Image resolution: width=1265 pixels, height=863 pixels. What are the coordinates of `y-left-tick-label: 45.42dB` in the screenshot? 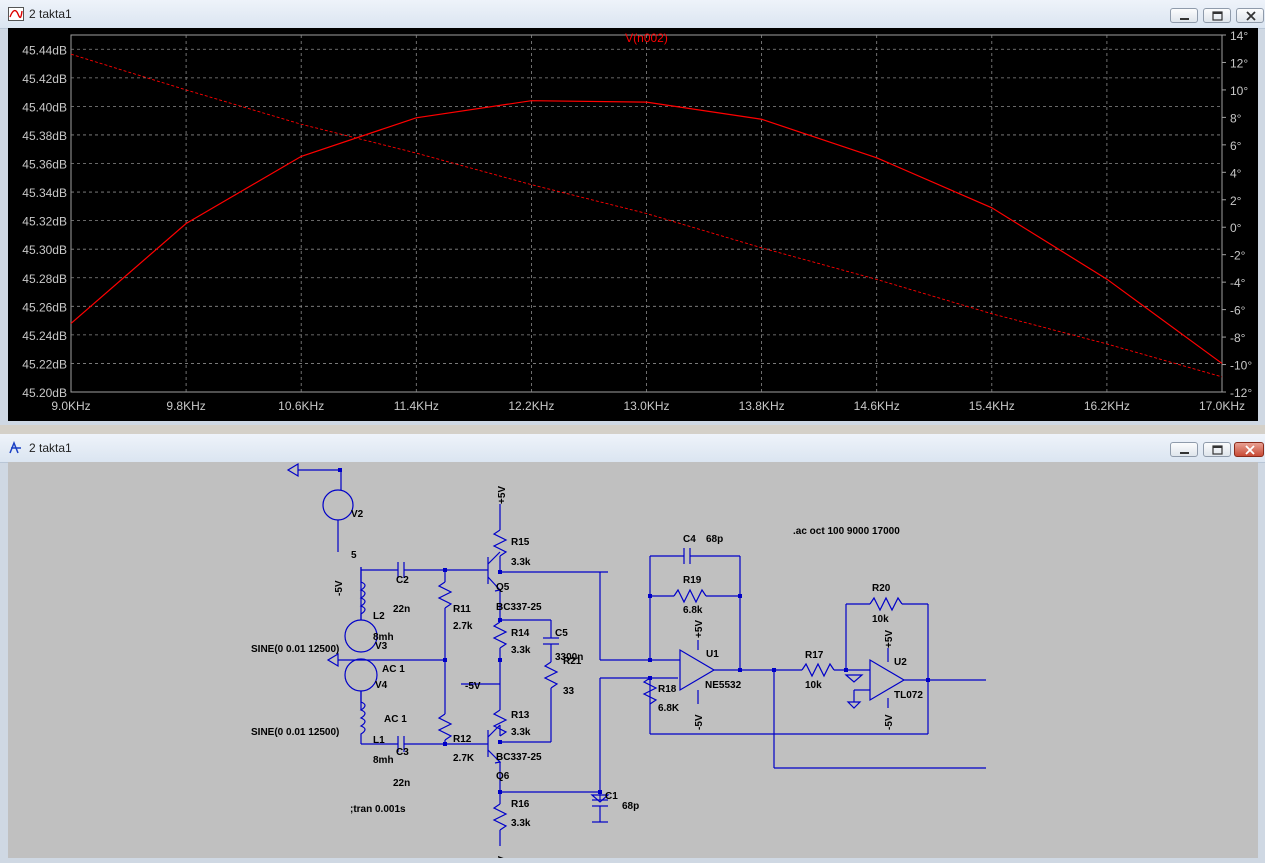 It's located at (44, 79).